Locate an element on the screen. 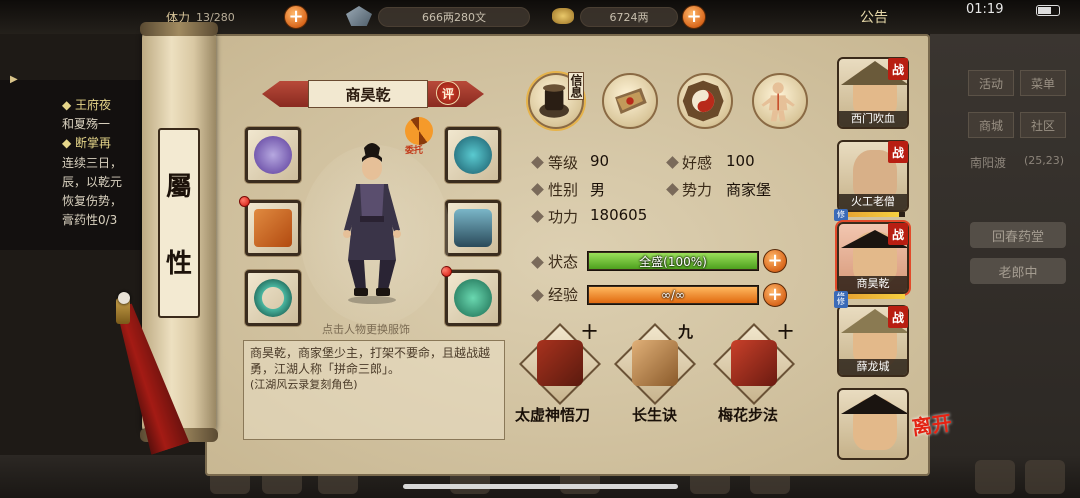  exp-label: 经验 is located at coordinates (563, 295).